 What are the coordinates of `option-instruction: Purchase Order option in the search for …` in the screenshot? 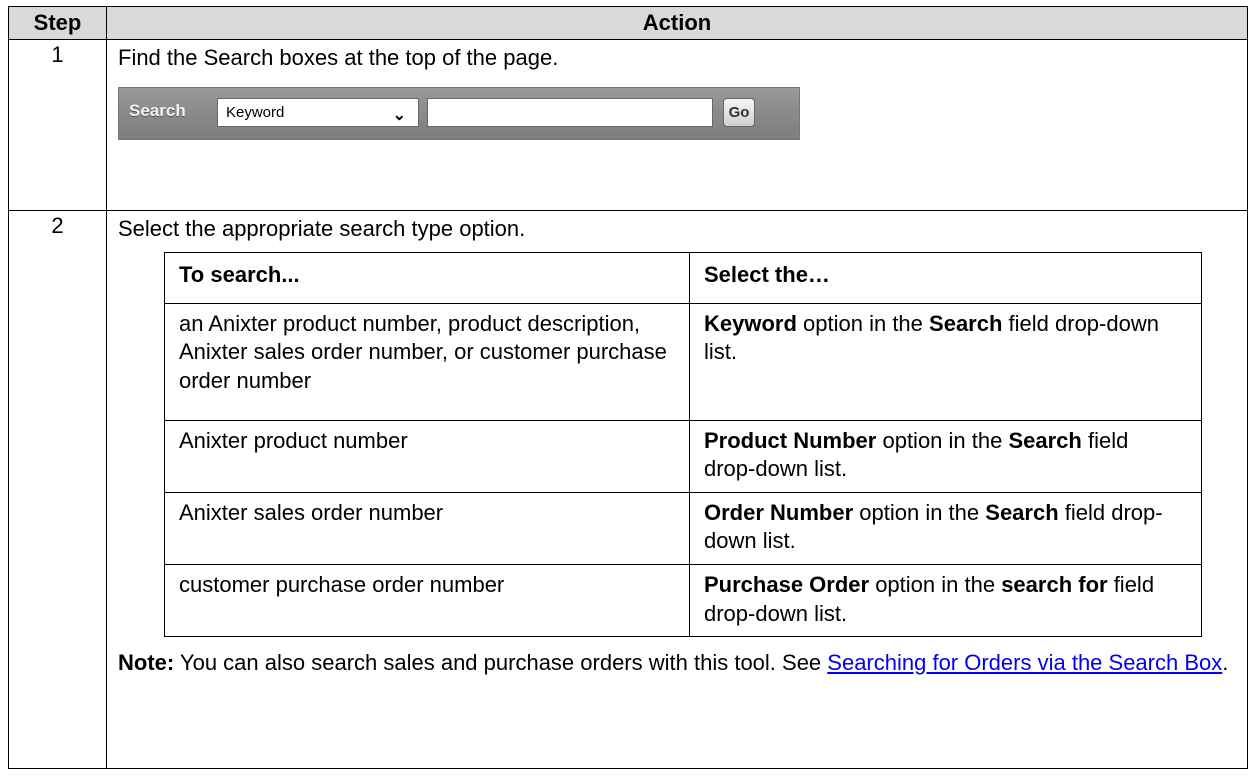 It's located at (945, 600).